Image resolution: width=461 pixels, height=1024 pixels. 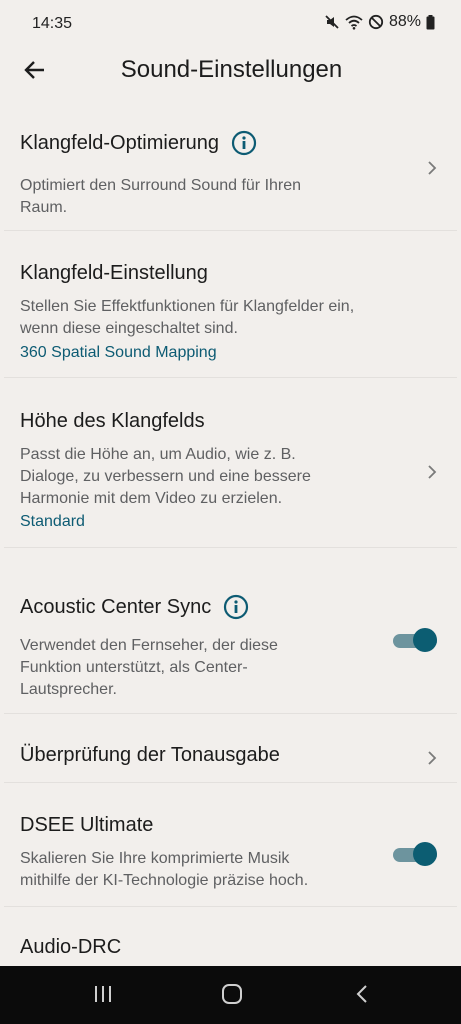 I want to click on description-line: Funktion unterstützt, als Center-, so click(x=134, y=667).